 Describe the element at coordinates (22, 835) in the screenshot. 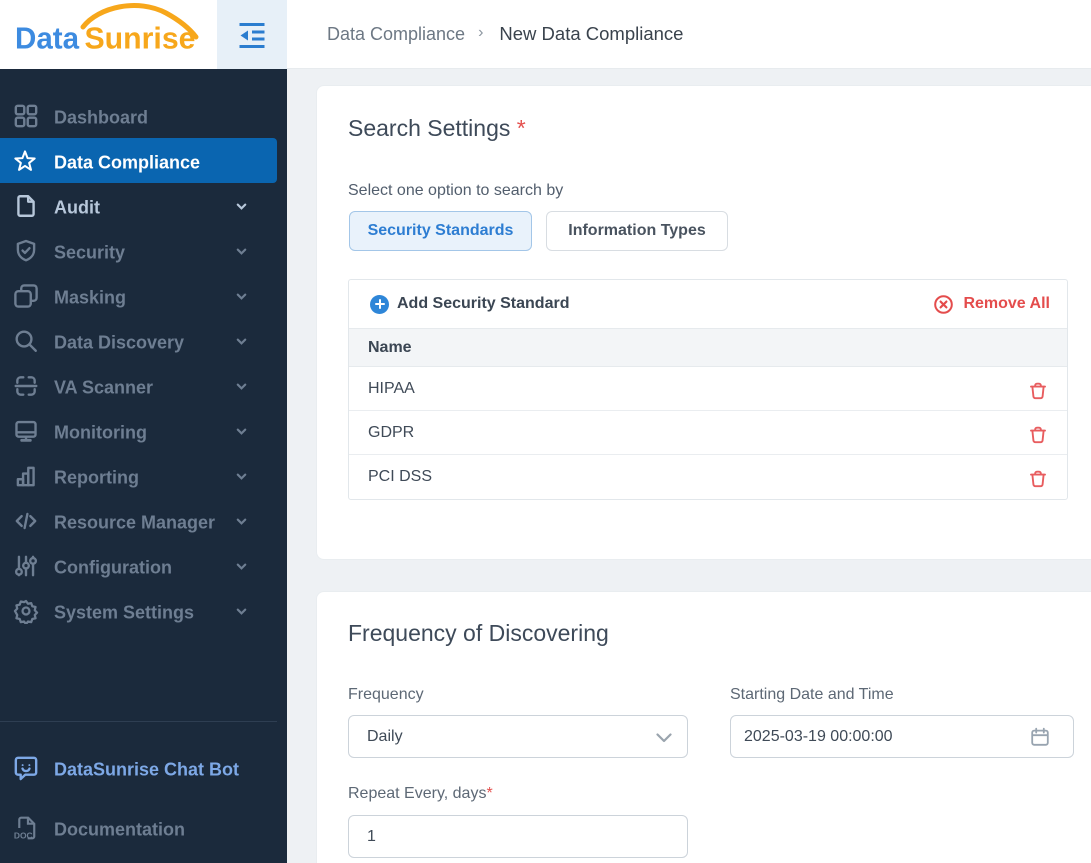

I see `svg-text: DOC` at that location.